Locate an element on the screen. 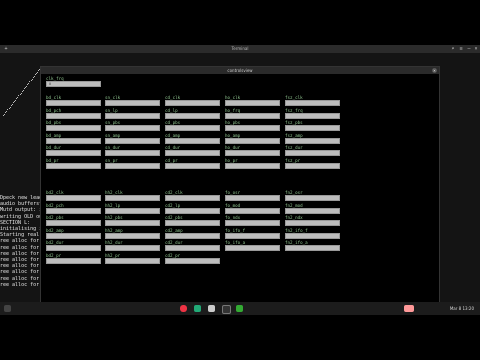 This screenshot has height=360, width=480. control-slider: cd_clk is located at coordinates (192, 100).